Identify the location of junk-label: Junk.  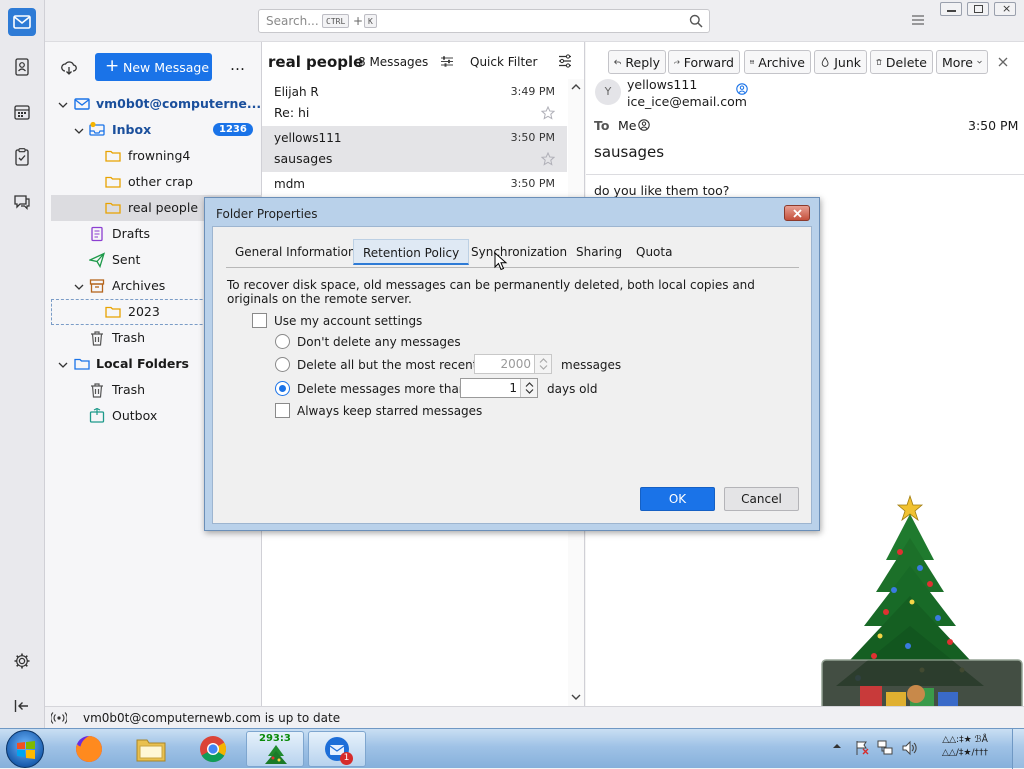
(847, 62).